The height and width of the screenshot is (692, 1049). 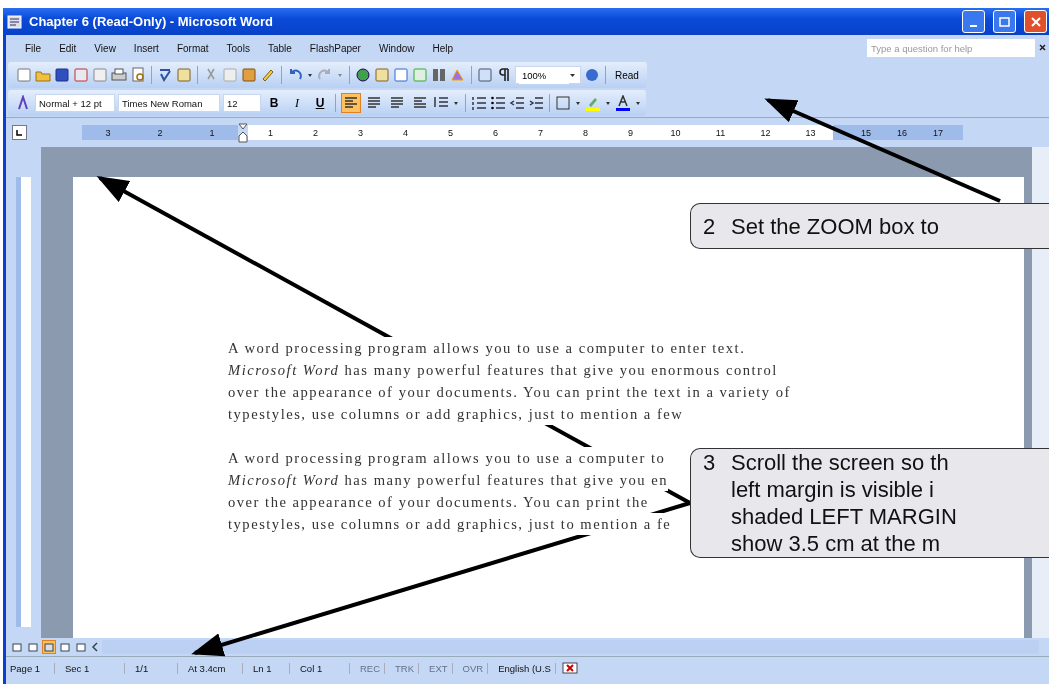 What do you see at coordinates (832, 489) in the screenshot?
I see `instruction-text: left margin is visible i` at bounding box center [832, 489].